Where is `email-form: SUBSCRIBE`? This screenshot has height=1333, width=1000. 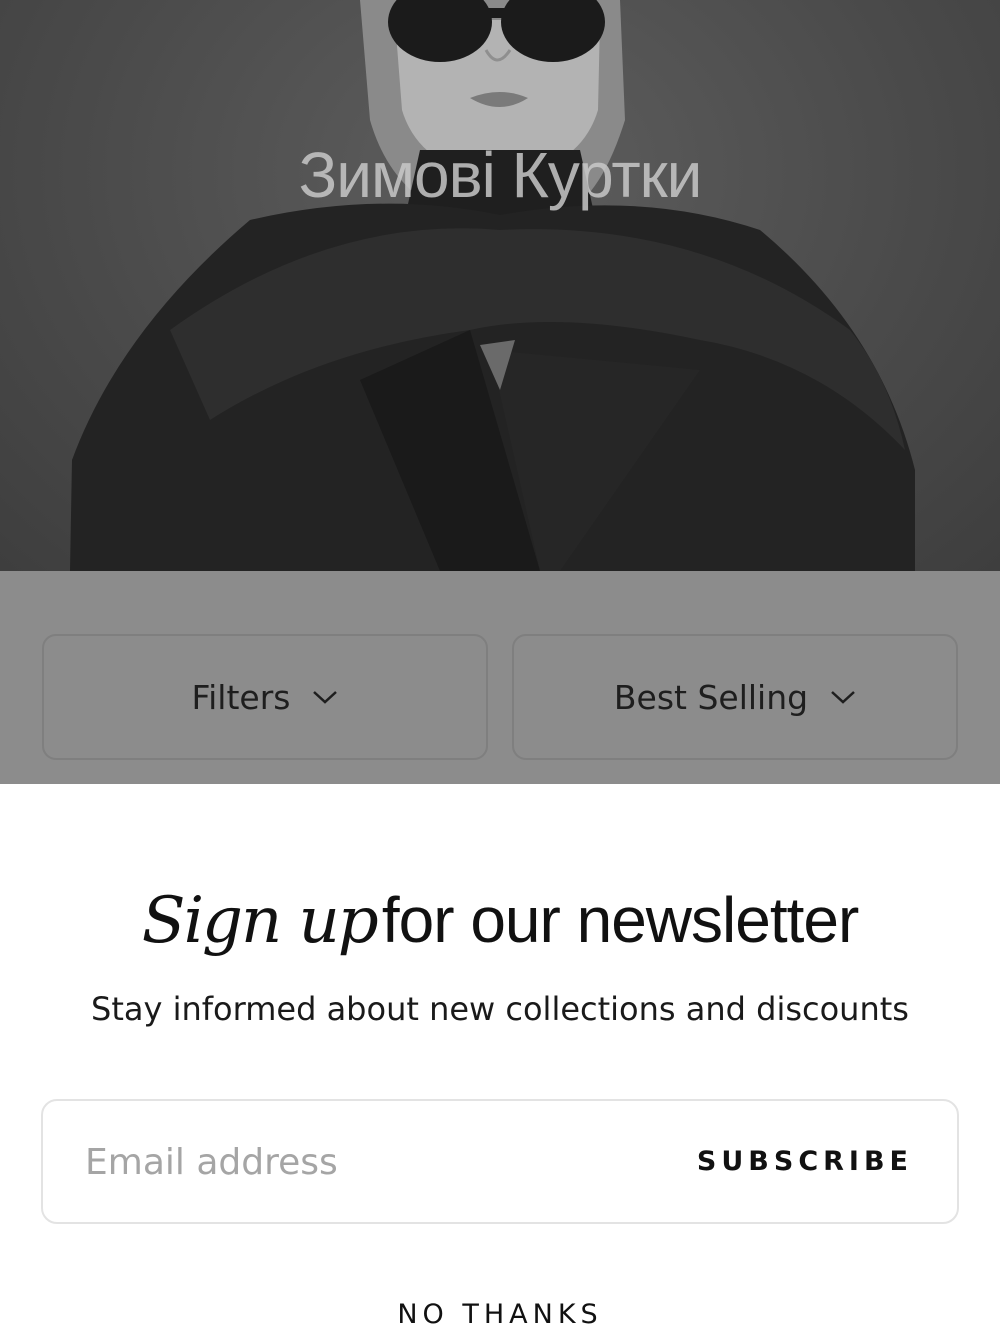 email-form: SUBSCRIBE is located at coordinates (500, 1161).